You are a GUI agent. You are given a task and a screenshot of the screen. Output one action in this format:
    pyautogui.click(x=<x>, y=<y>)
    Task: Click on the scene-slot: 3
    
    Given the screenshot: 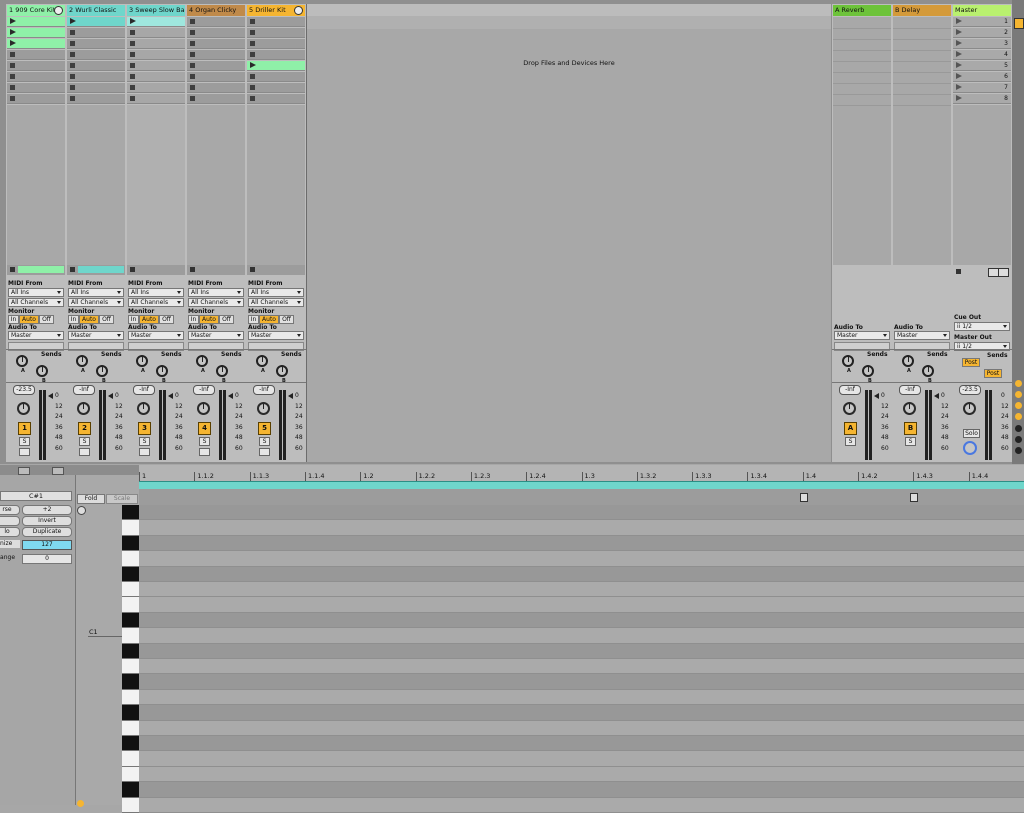 What is the action you would take?
    pyautogui.click(x=982, y=44)
    